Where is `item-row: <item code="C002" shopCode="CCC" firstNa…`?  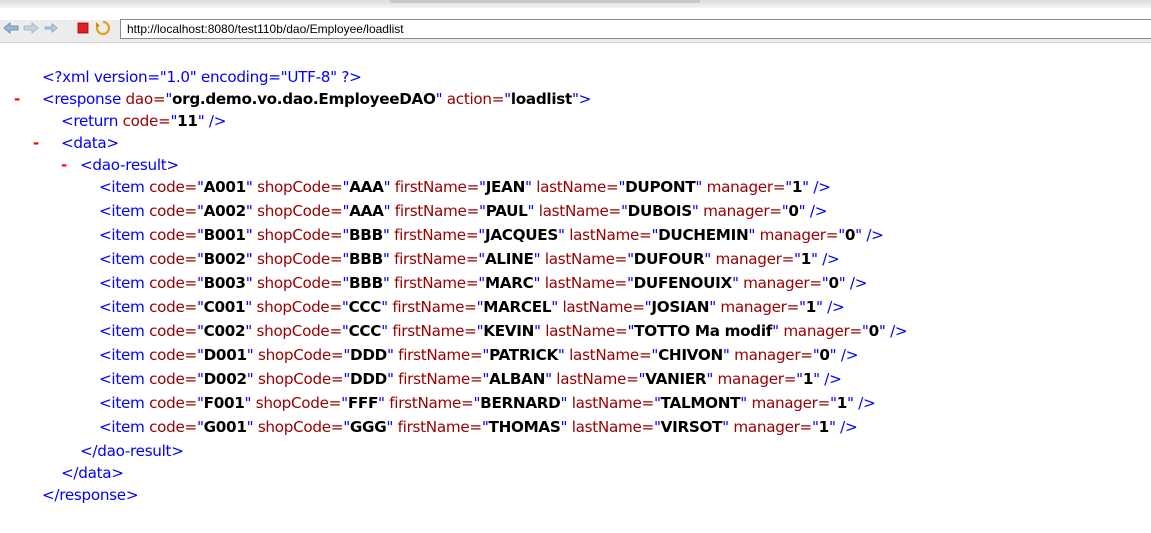 item-row: <item code="C002" shopCode="CCC" firstNa… is located at coordinates (503, 331).